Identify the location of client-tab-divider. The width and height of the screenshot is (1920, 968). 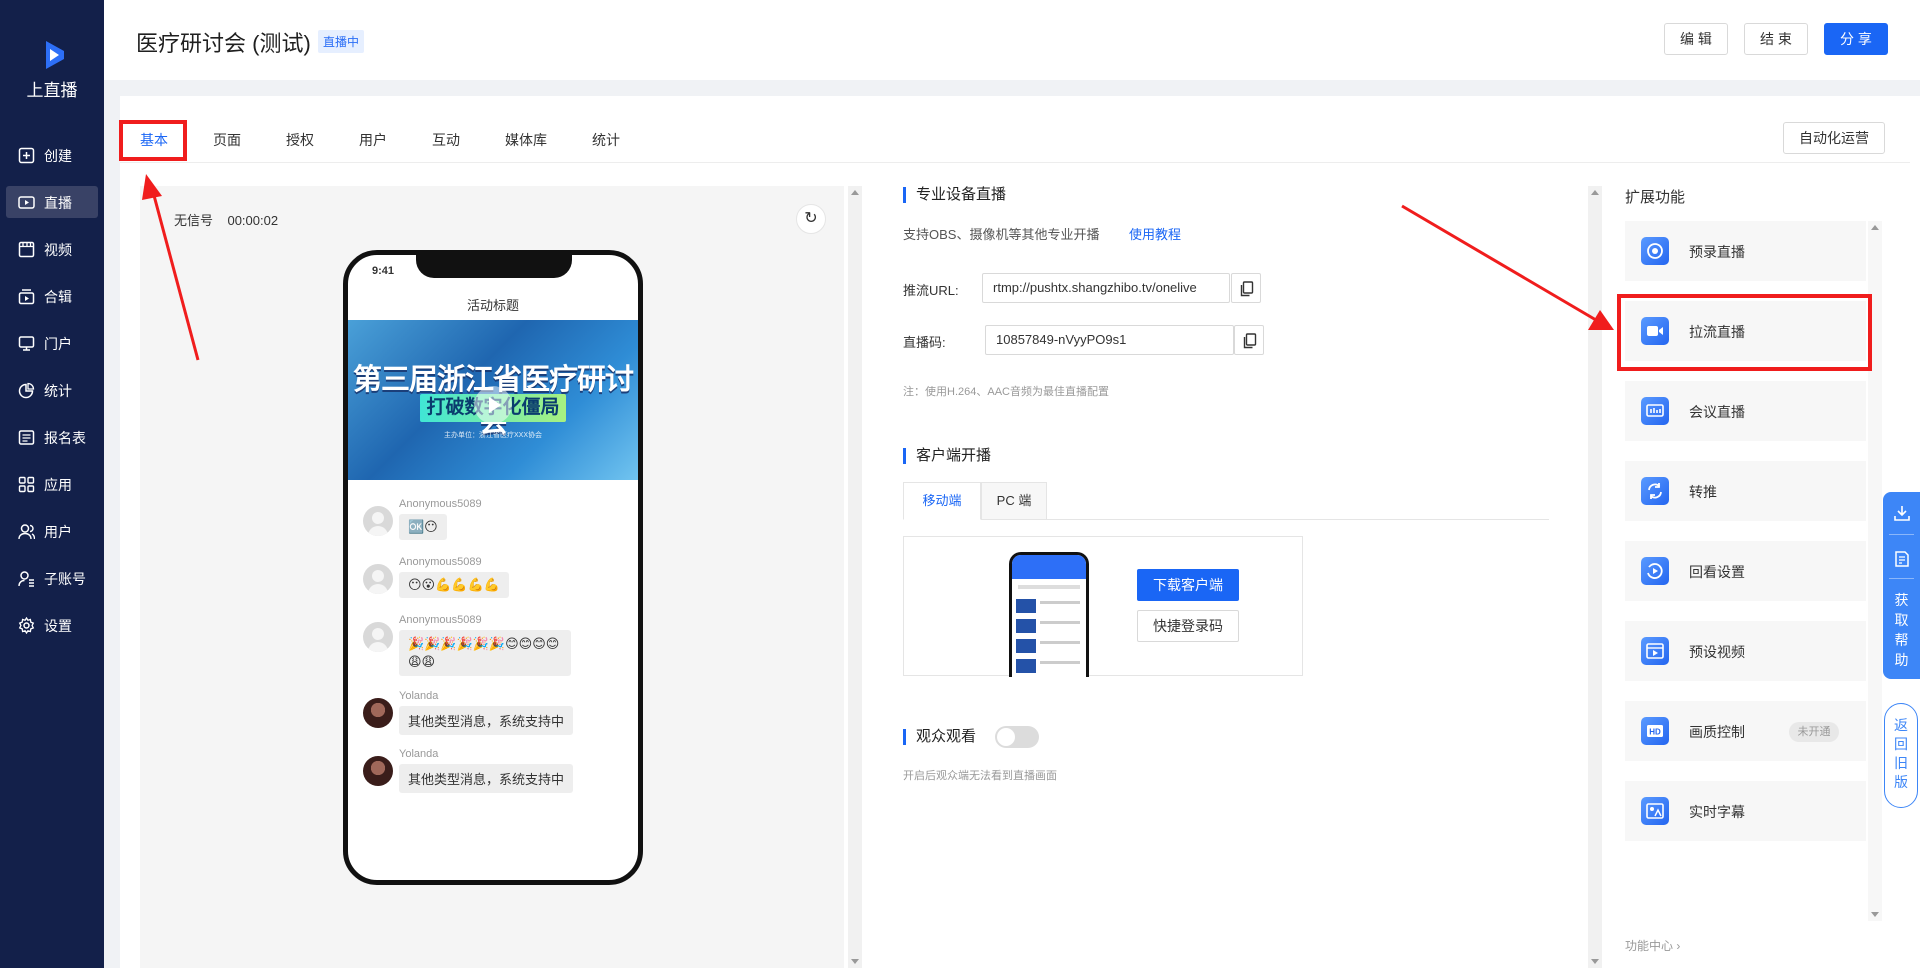
(1298, 519).